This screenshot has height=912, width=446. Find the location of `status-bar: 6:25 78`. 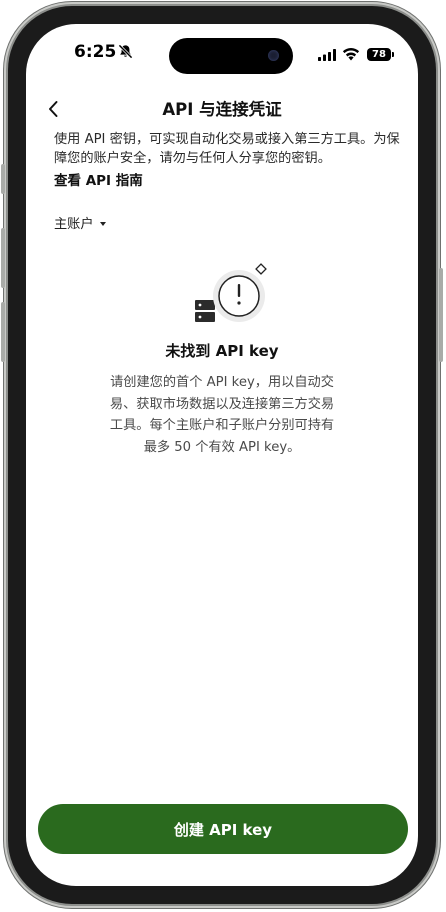

status-bar: 6:25 78 is located at coordinates (222, 52).